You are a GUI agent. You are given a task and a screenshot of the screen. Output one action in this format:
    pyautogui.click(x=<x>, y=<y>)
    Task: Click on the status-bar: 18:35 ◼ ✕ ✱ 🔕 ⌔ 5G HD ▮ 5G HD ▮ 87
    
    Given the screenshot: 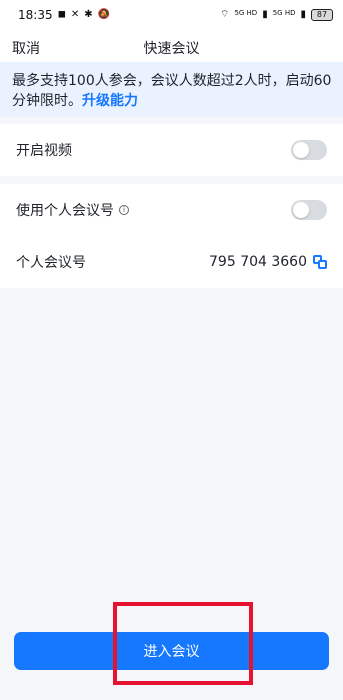 What is the action you would take?
    pyautogui.click(x=171, y=15)
    